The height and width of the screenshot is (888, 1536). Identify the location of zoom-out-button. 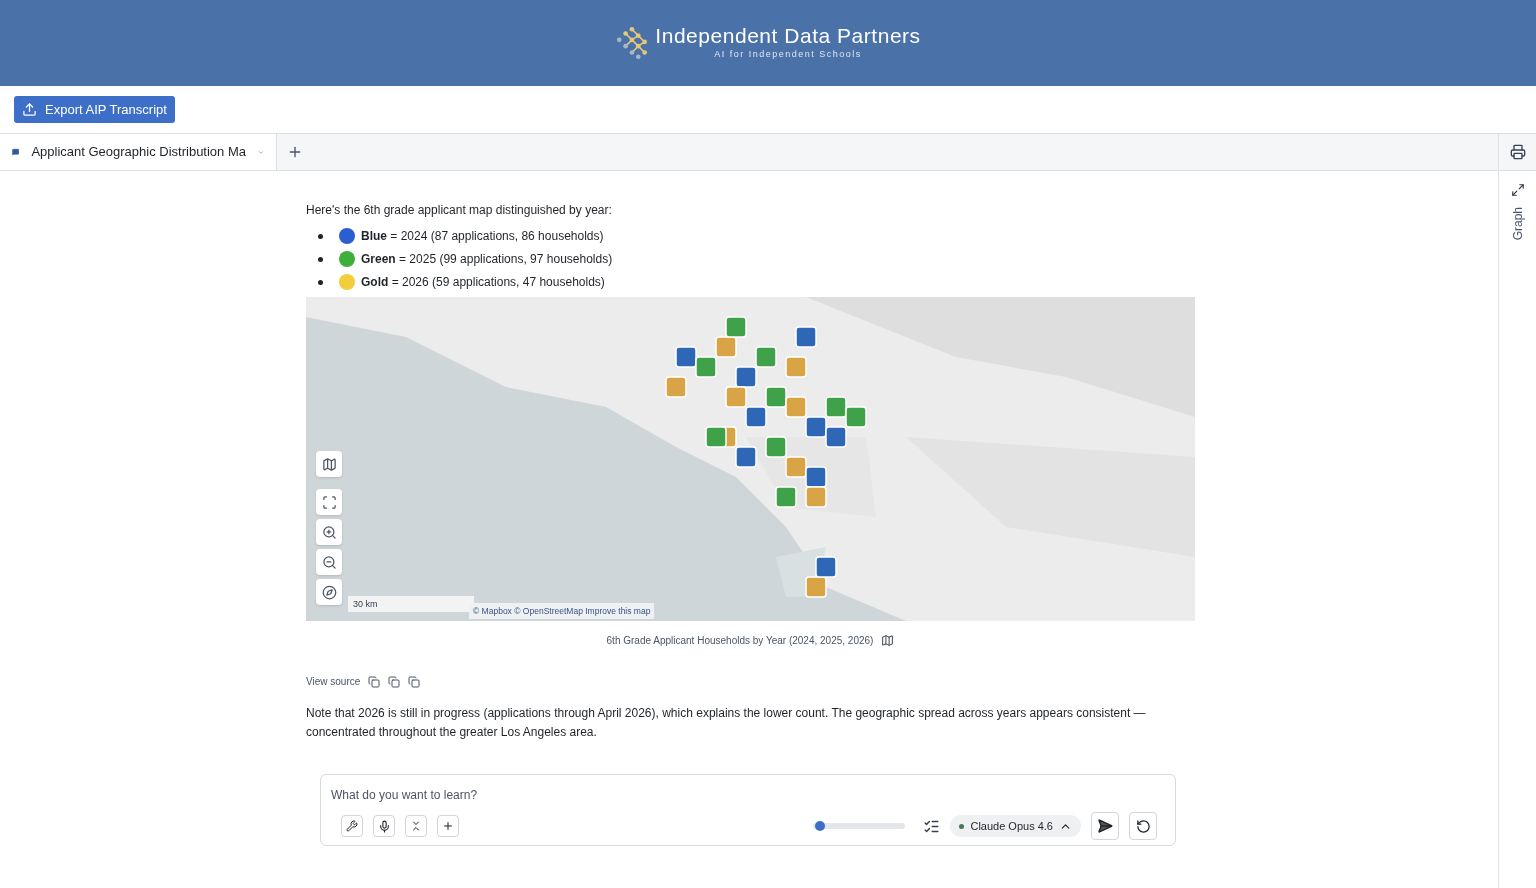
(329, 562).